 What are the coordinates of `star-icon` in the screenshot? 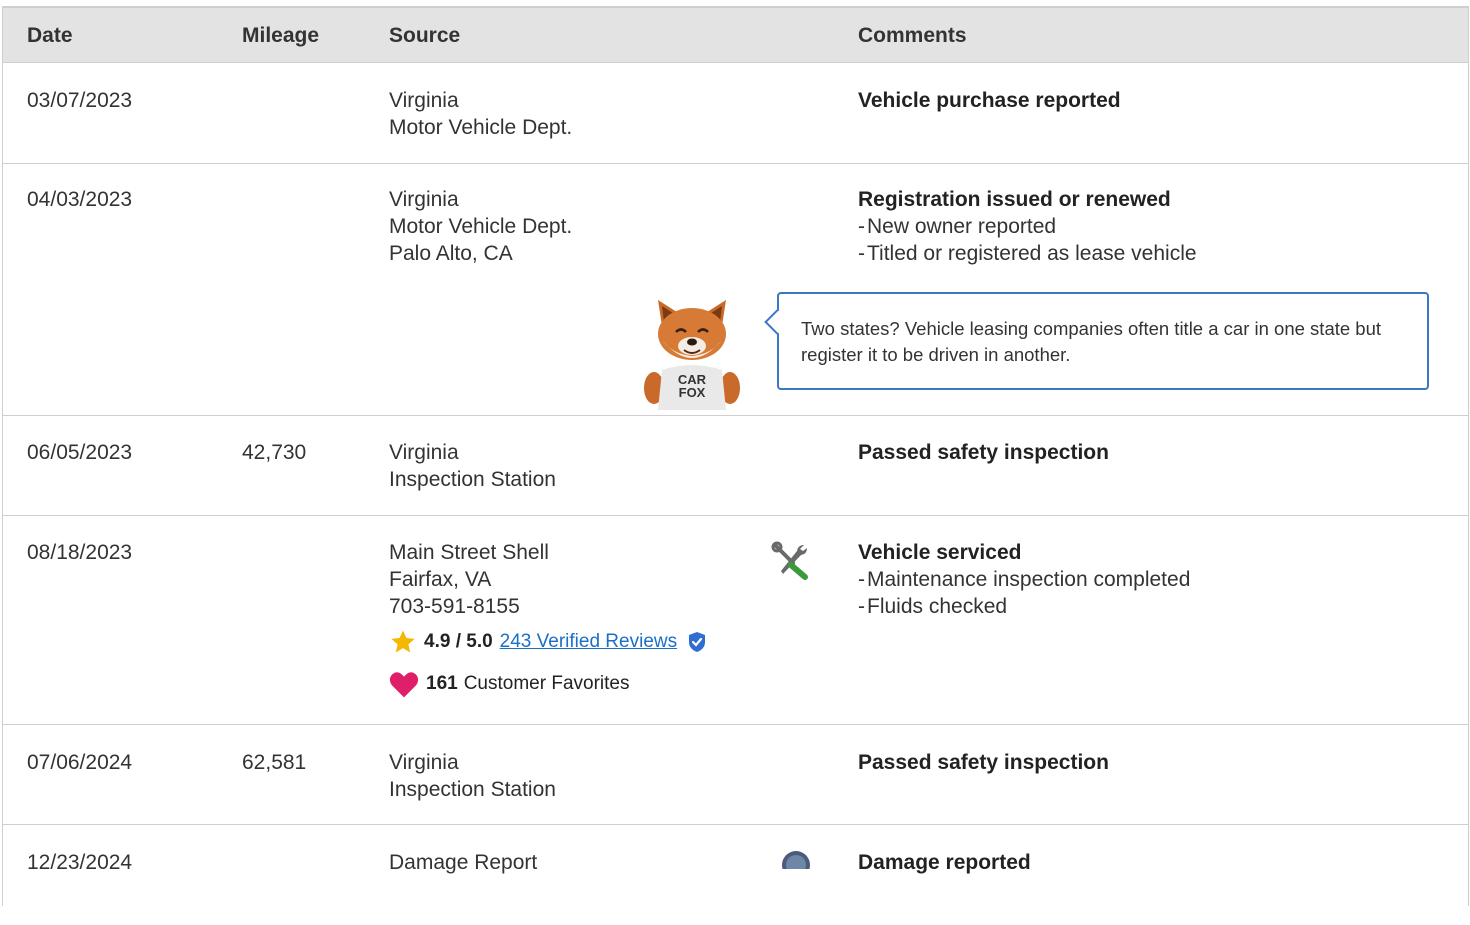 It's located at (403, 641).